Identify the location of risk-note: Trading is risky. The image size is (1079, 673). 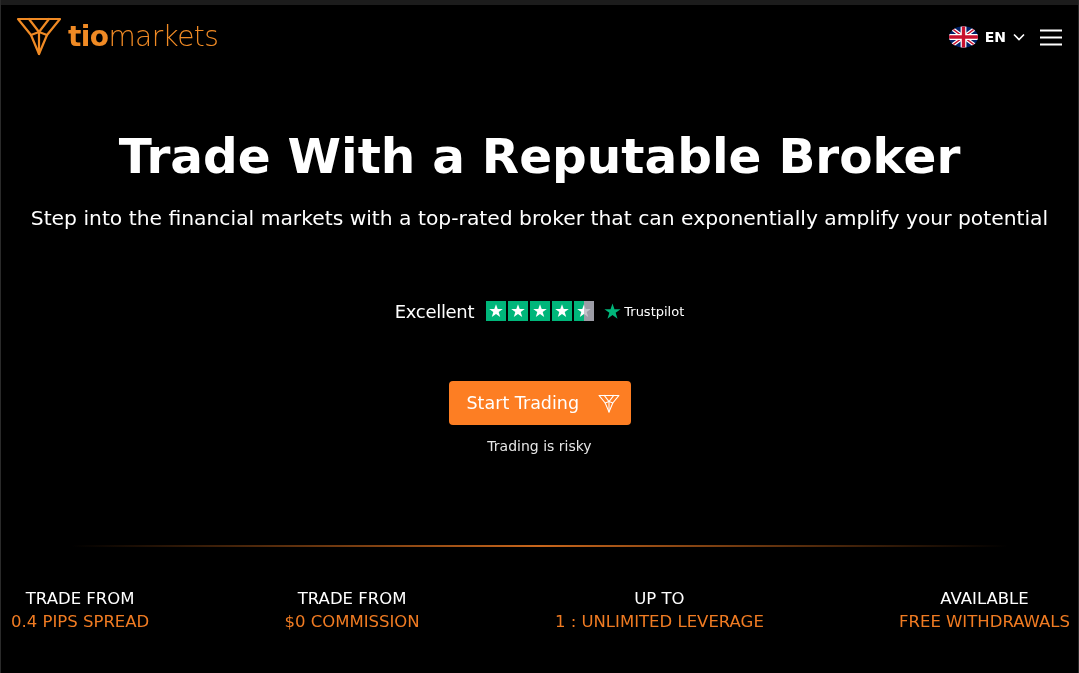
(539, 446).